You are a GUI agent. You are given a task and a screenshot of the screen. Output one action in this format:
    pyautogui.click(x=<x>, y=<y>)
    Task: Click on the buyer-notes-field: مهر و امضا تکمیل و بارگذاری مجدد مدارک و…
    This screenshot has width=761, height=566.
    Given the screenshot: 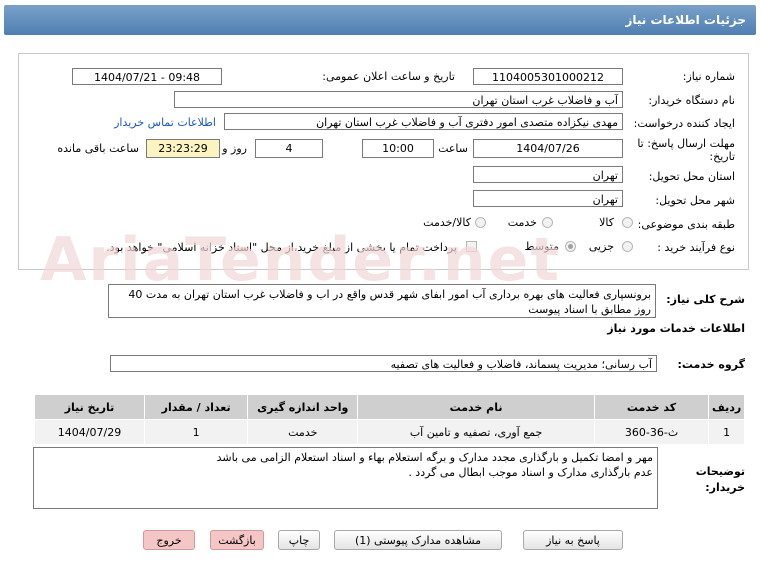 What is the action you would take?
    pyautogui.click(x=345, y=478)
    